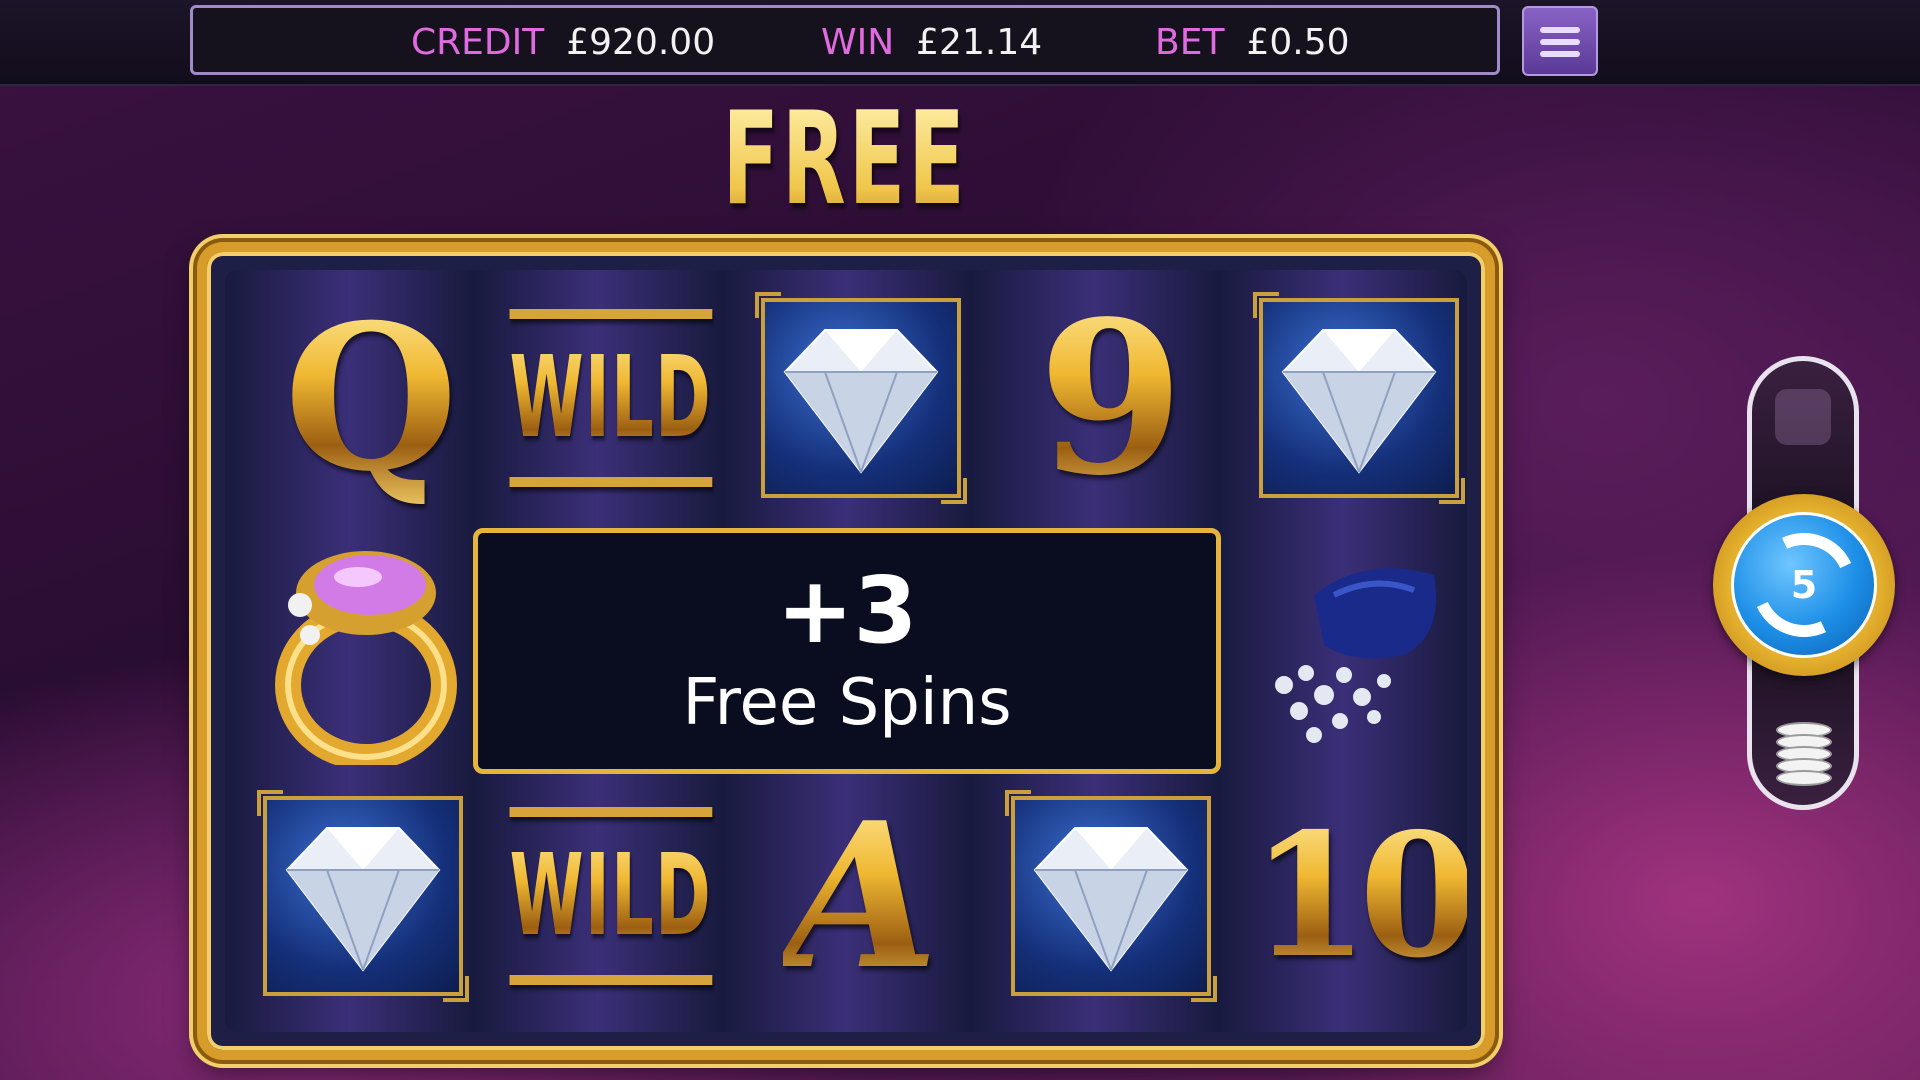  Describe the element at coordinates (1298, 42) in the screenshot. I see `bet-value: £0.50` at that location.